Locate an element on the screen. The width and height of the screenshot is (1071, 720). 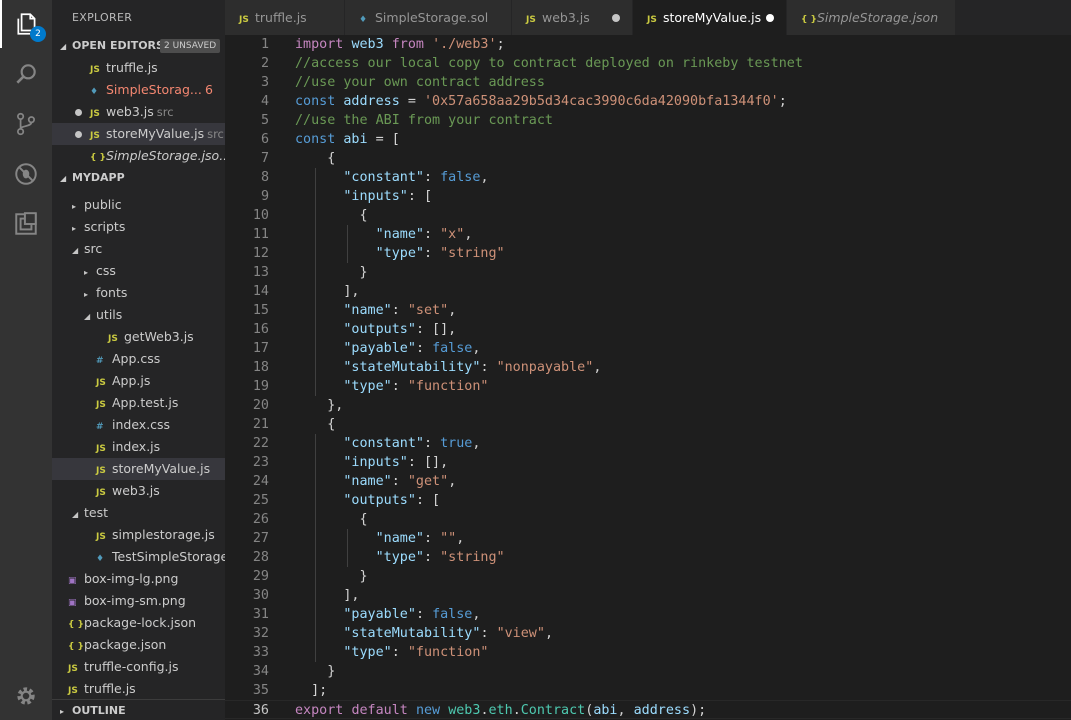
code-line: 26 { is located at coordinates (648, 519).